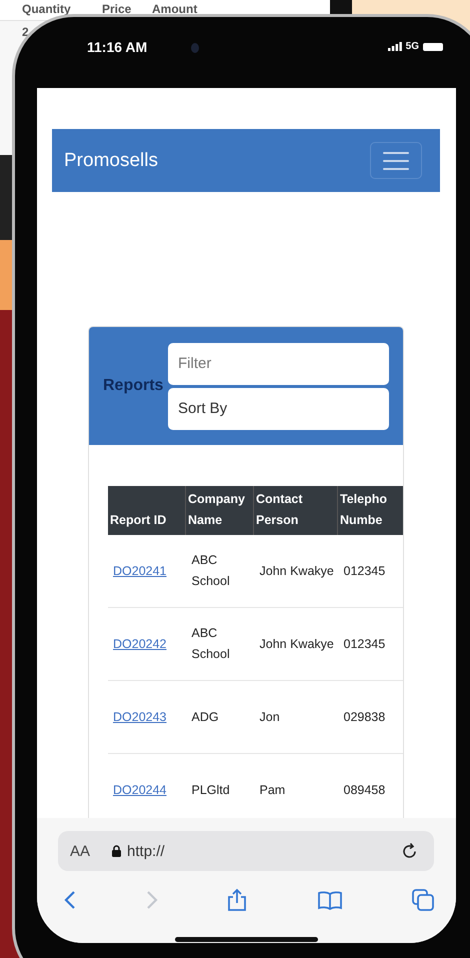  What do you see at coordinates (147, 510) in the screenshot?
I see `column-header: Report ID` at bounding box center [147, 510].